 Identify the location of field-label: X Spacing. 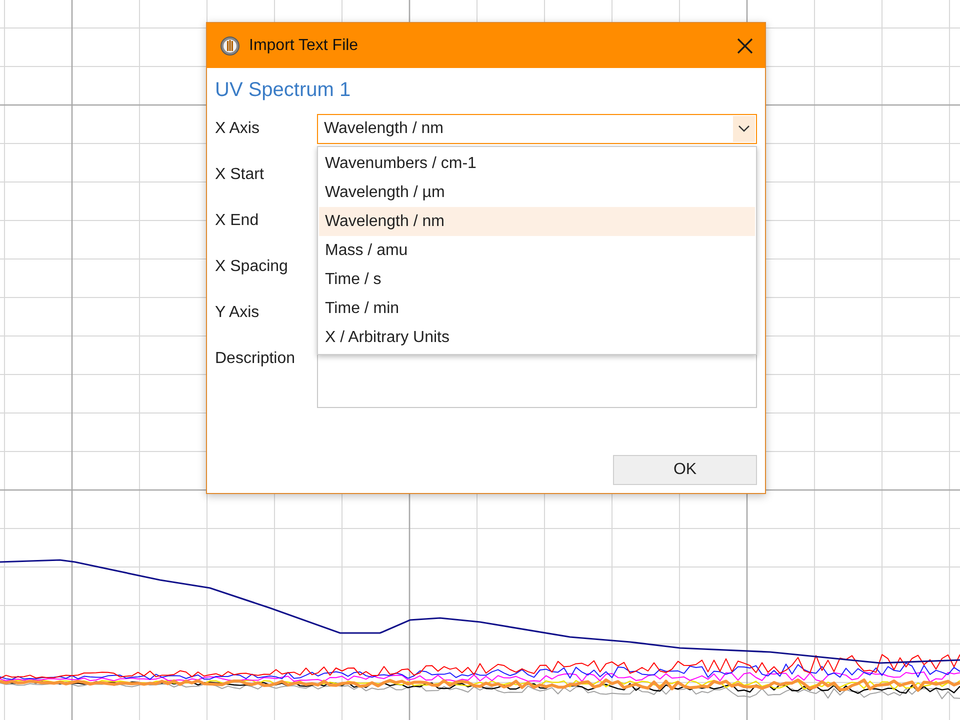
(252, 267).